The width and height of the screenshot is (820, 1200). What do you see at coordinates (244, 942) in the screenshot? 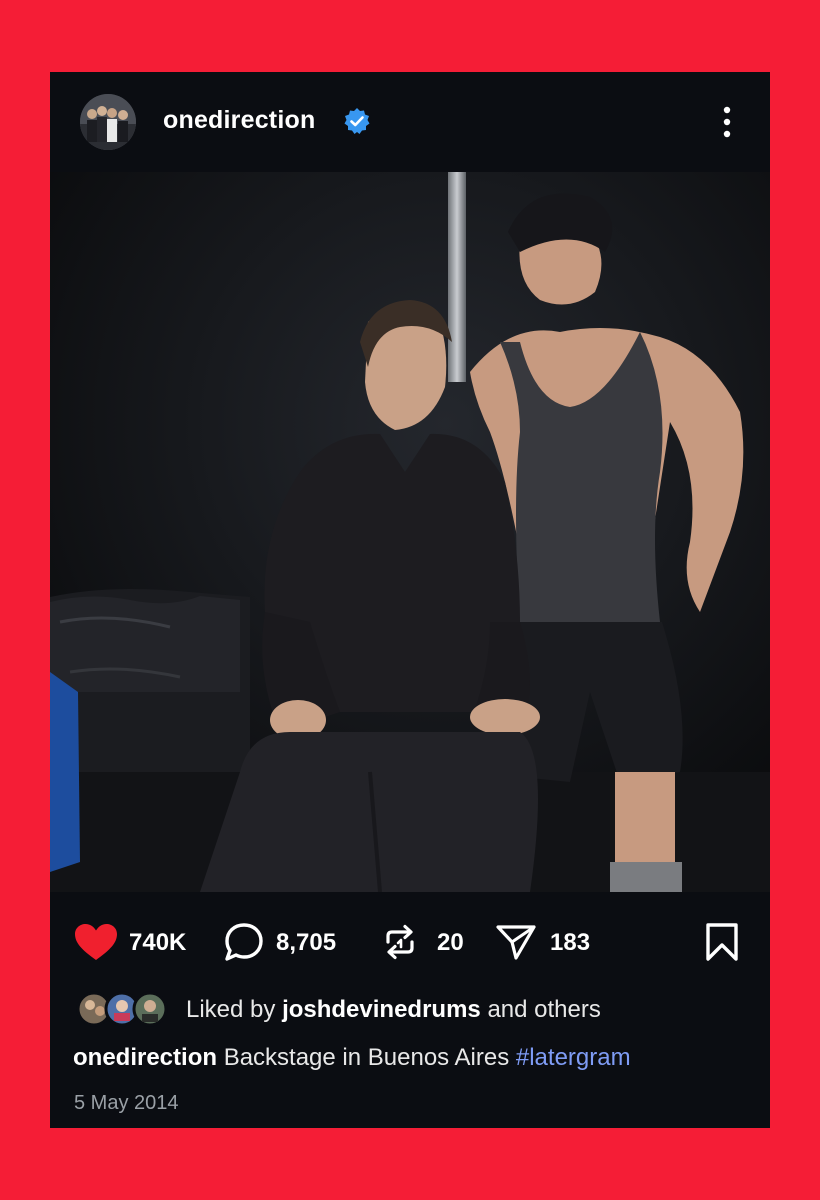
I see `comment-icon` at bounding box center [244, 942].